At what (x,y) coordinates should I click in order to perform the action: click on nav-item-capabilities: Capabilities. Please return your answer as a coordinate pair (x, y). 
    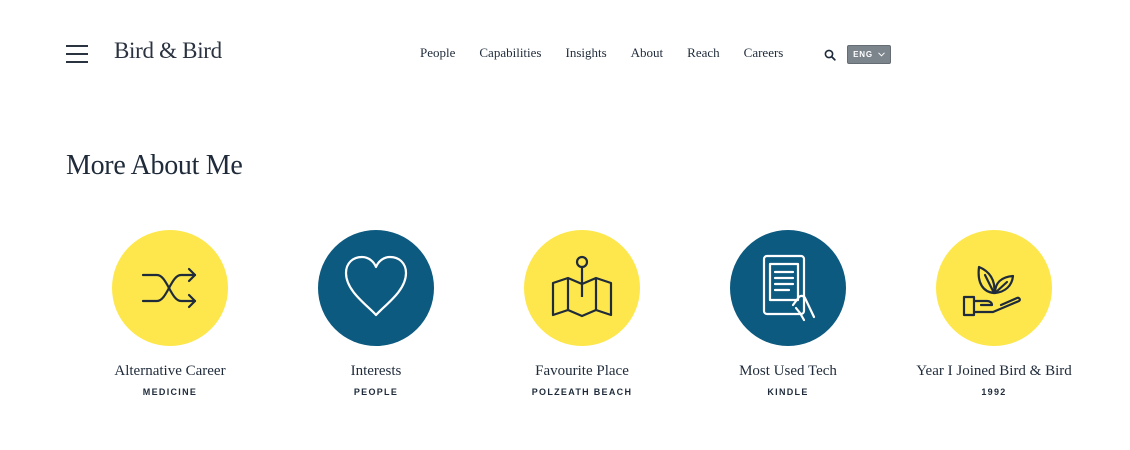
    Looking at the image, I should click on (510, 53).